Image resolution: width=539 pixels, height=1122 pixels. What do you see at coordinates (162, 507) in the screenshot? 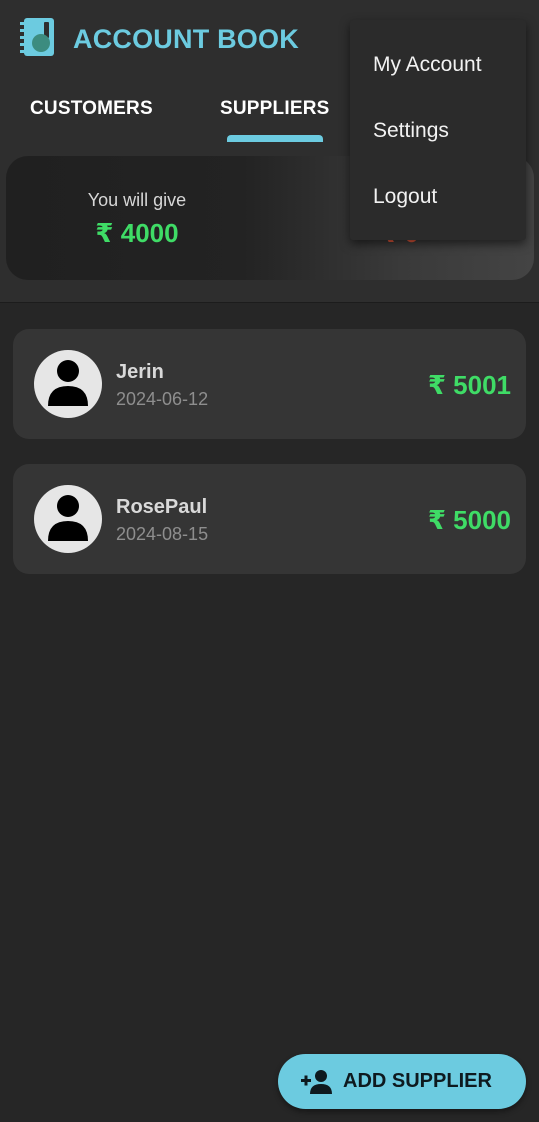
I see `supplier-name: RosePaul` at bounding box center [162, 507].